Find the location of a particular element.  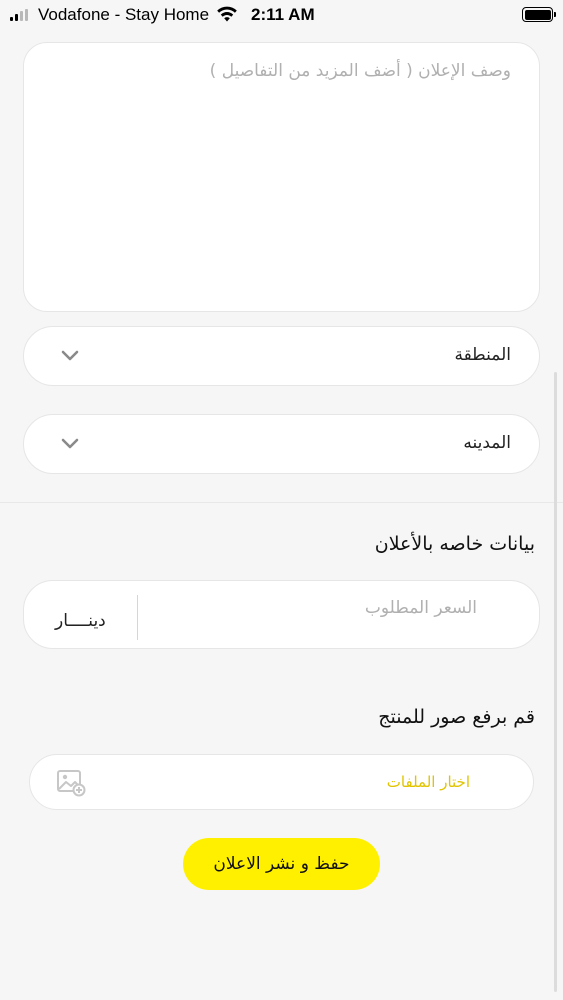

currency-label: دينــــار is located at coordinates (80, 621).